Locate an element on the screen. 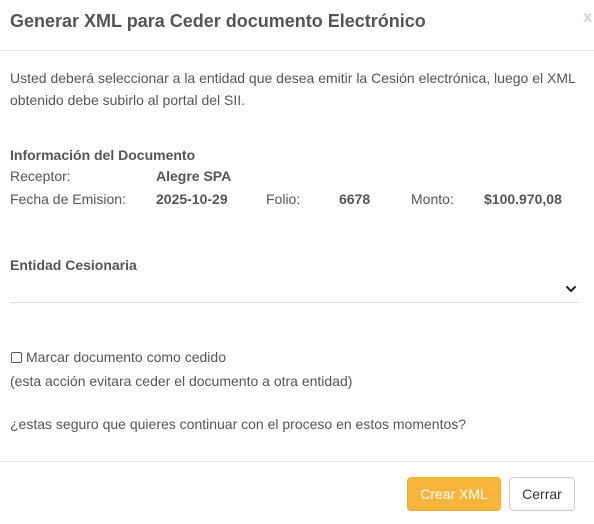 The height and width of the screenshot is (524, 594). cedido-checkbox-label: Marcar documento como cedido is located at coordinates (126, 357).